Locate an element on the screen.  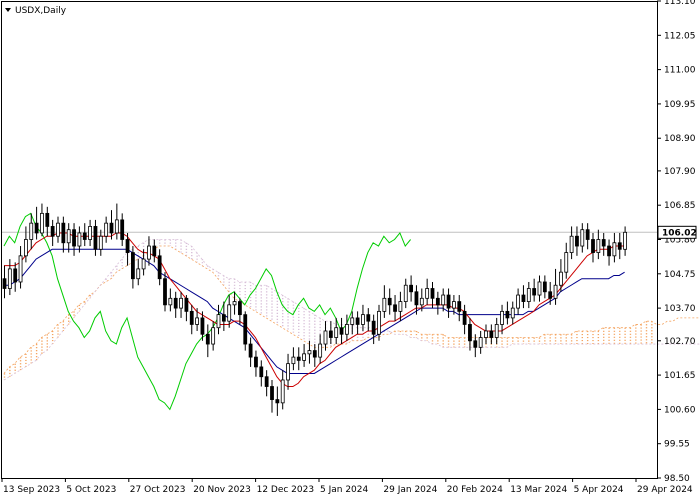
y-tick-label: 101.65 is located at coordinates (680, 376).